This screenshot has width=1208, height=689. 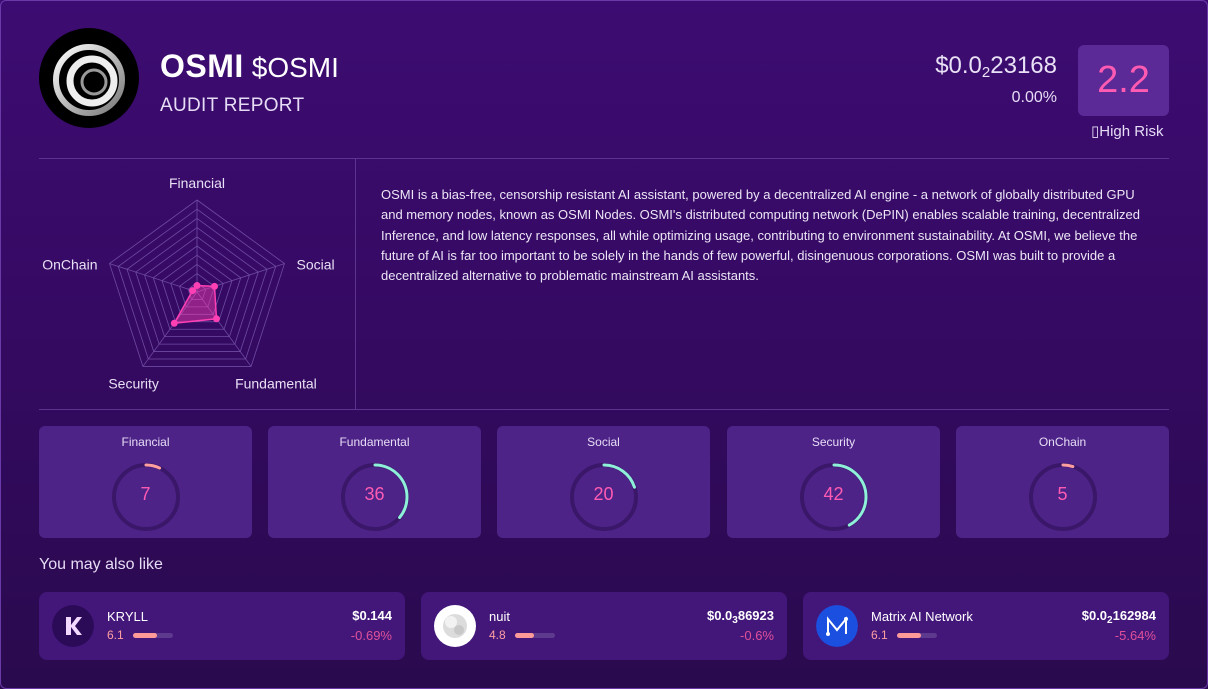 I want to click on related-price: $0.0386923, so click(x=740, y=617).